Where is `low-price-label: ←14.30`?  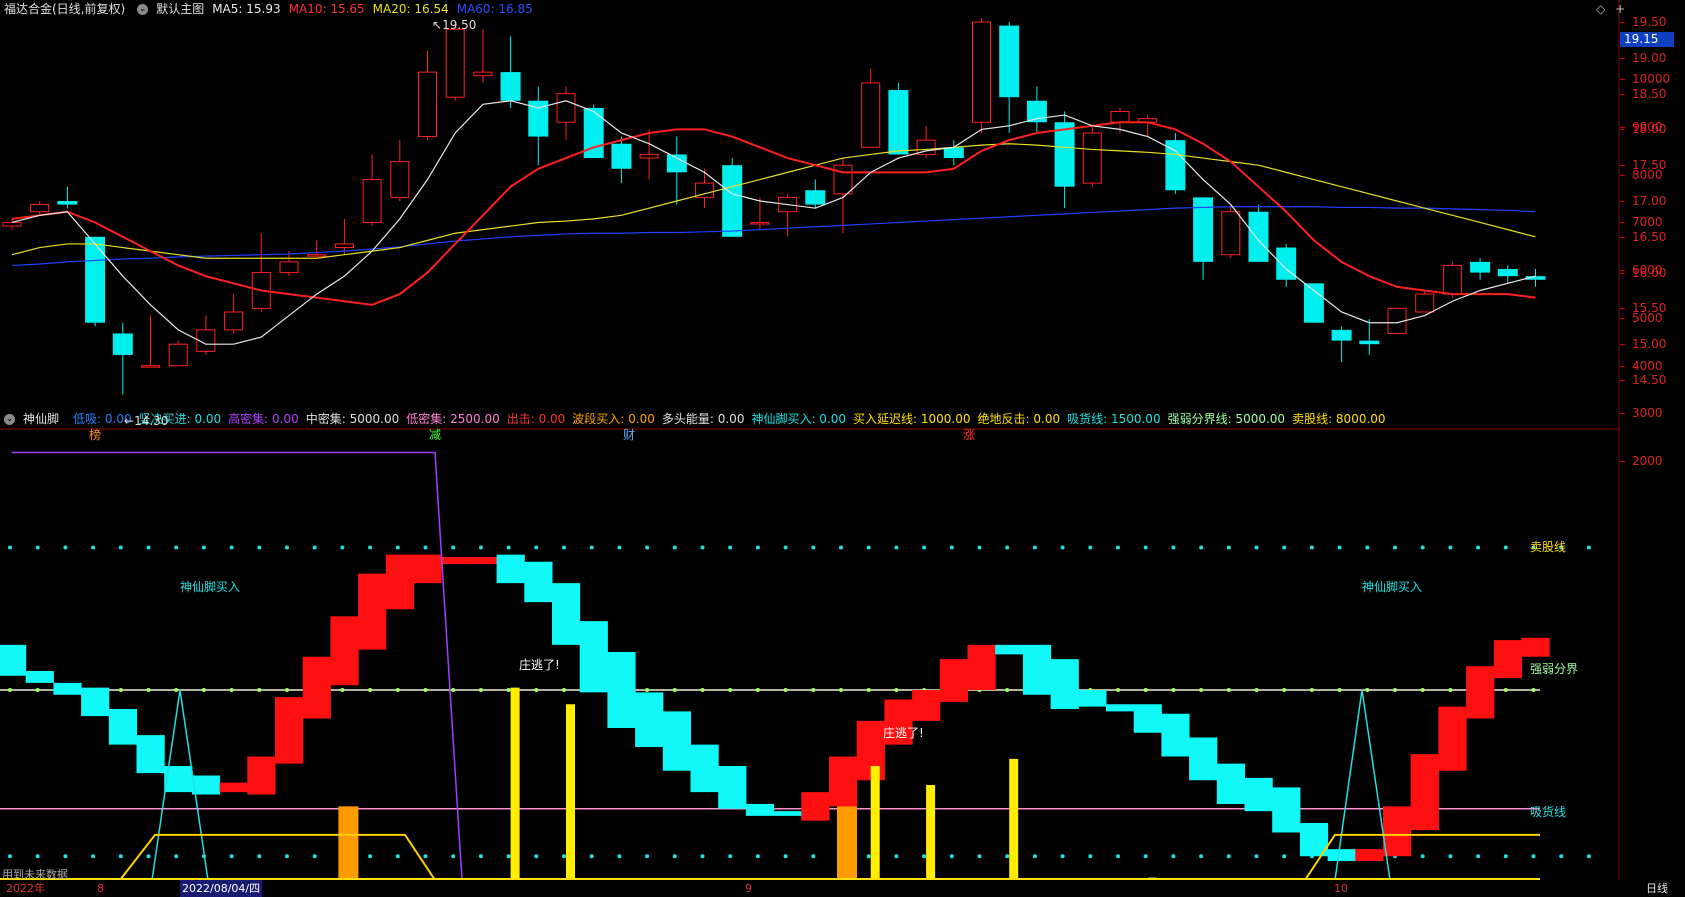 low-price-label: ←14.30 is located at coordinates (146, 421).